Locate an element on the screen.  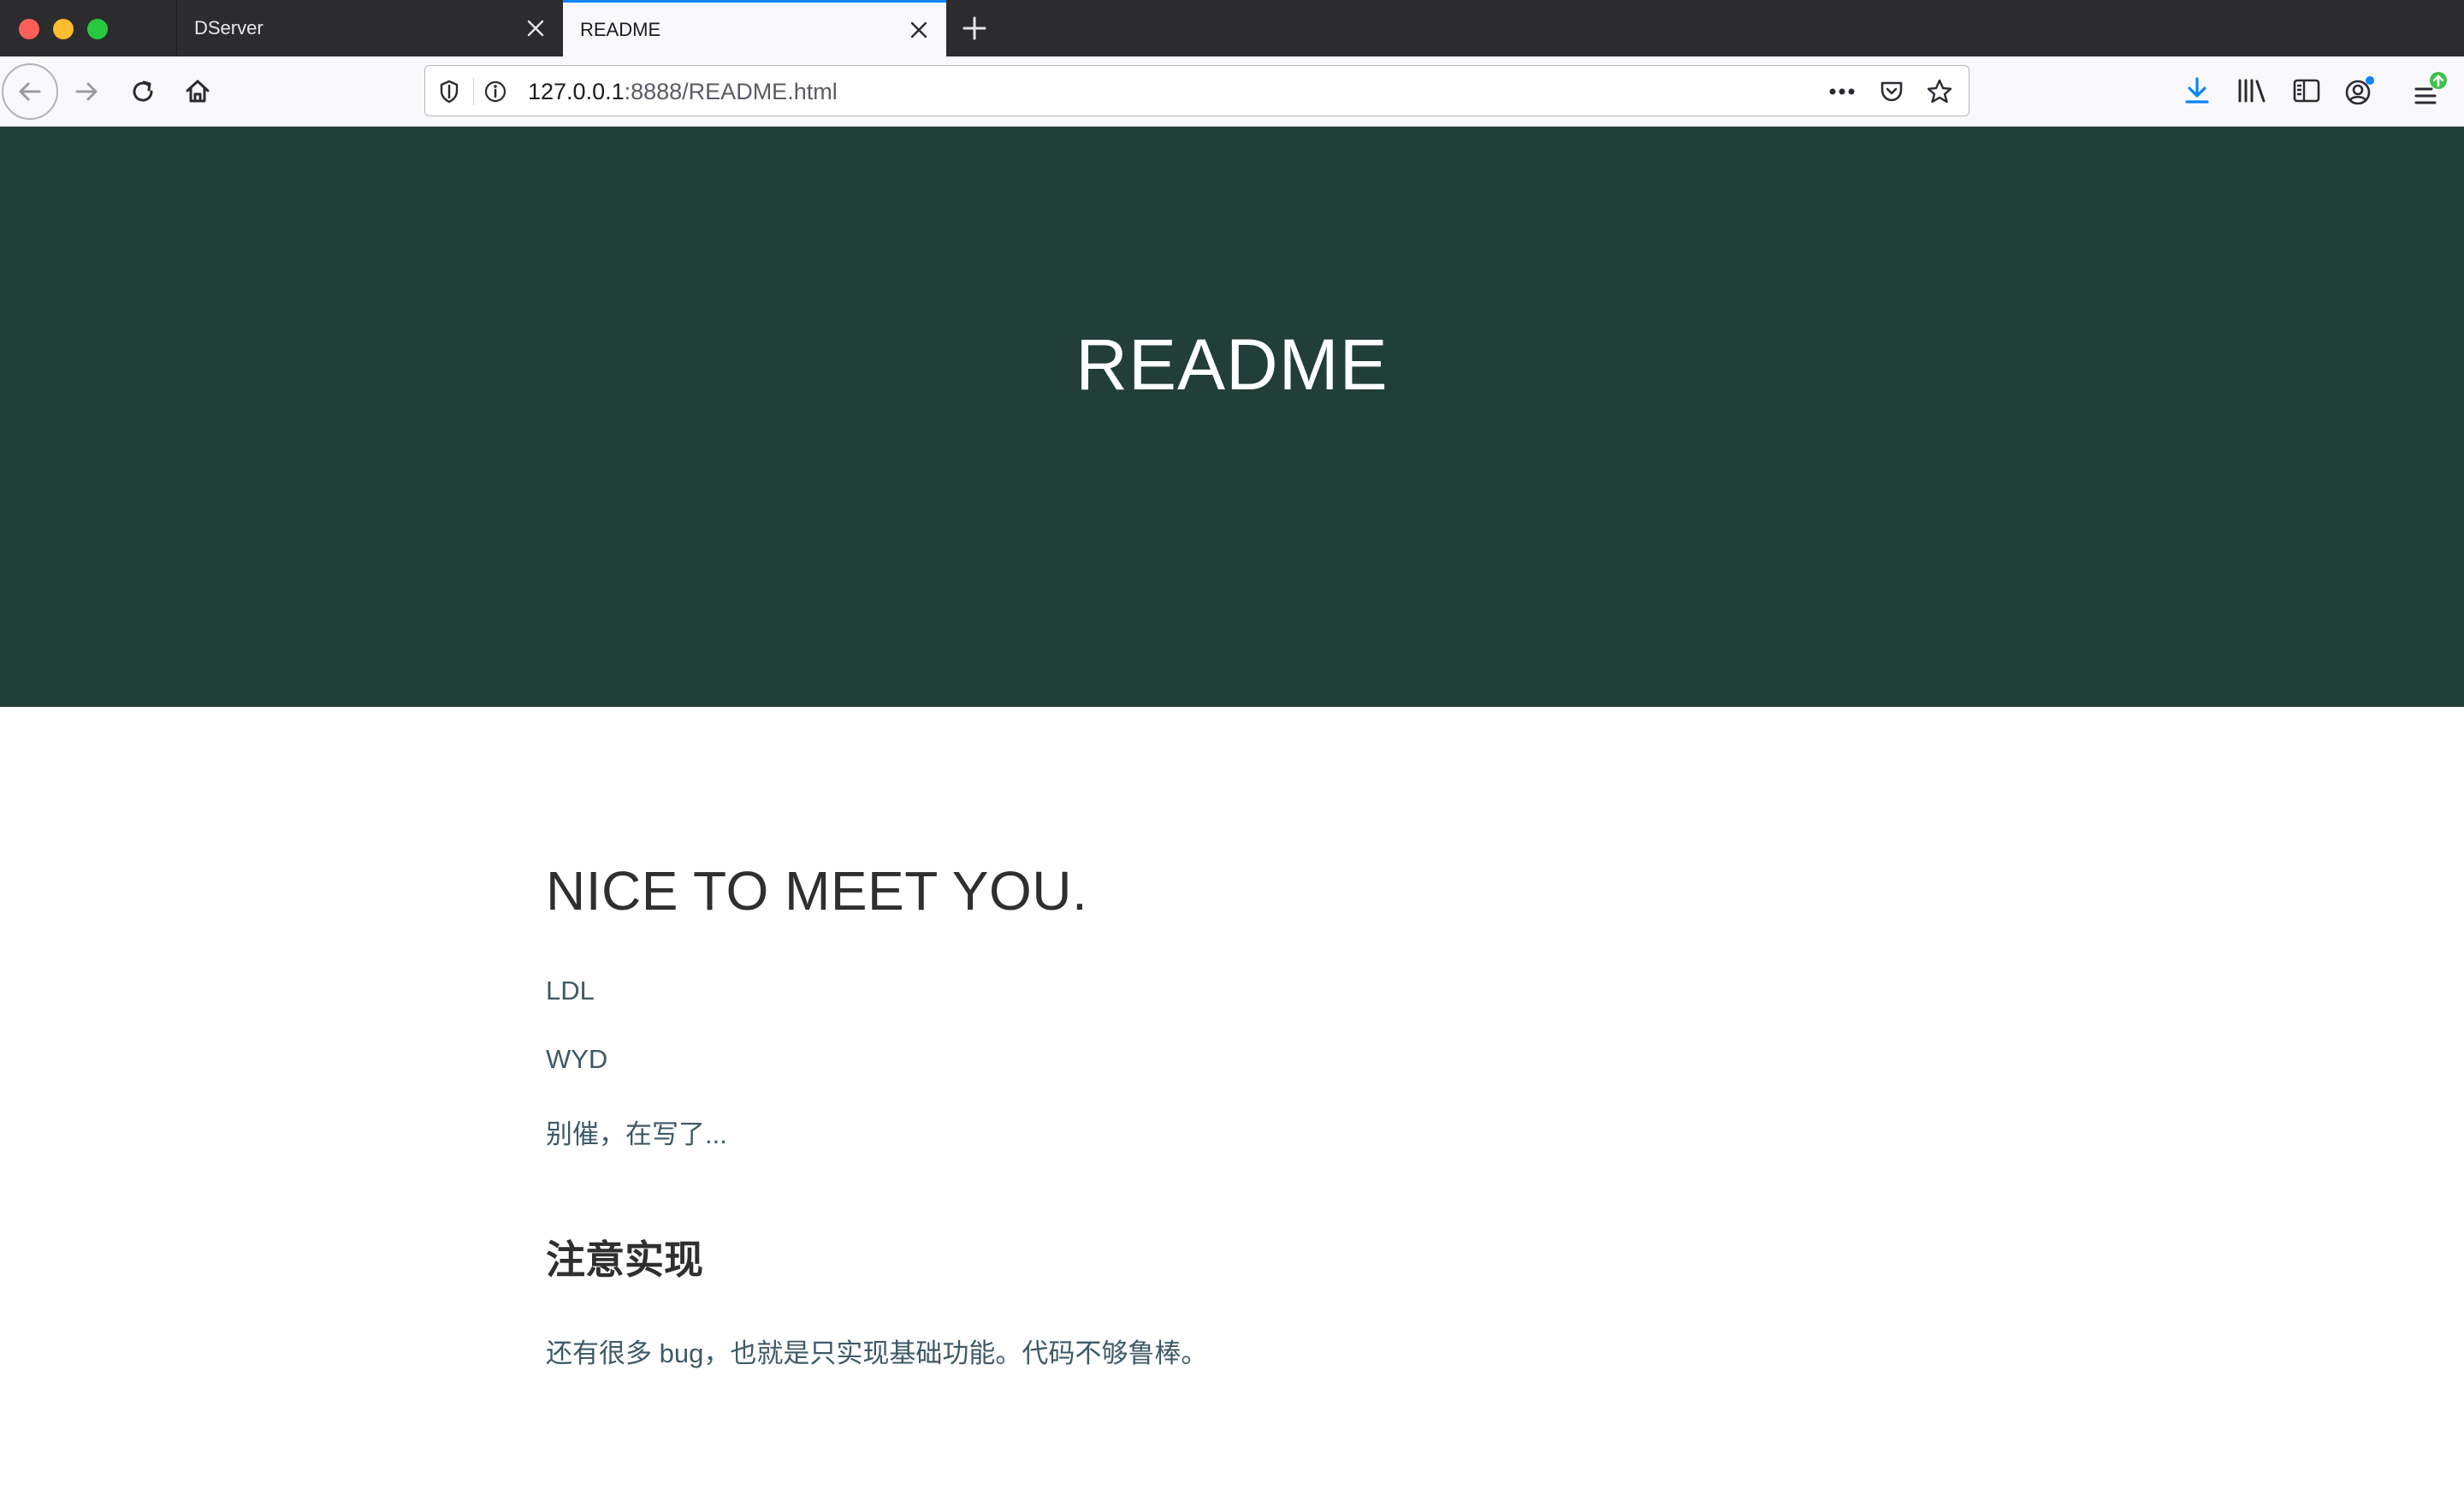
reload-icon is located at coordinates (143, 91).